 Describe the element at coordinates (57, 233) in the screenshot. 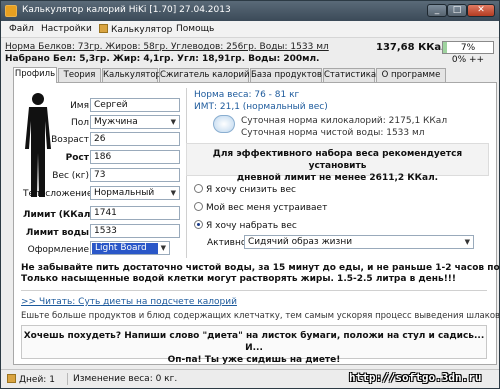

I see `water-limit-label: Лимит воды` at that location.